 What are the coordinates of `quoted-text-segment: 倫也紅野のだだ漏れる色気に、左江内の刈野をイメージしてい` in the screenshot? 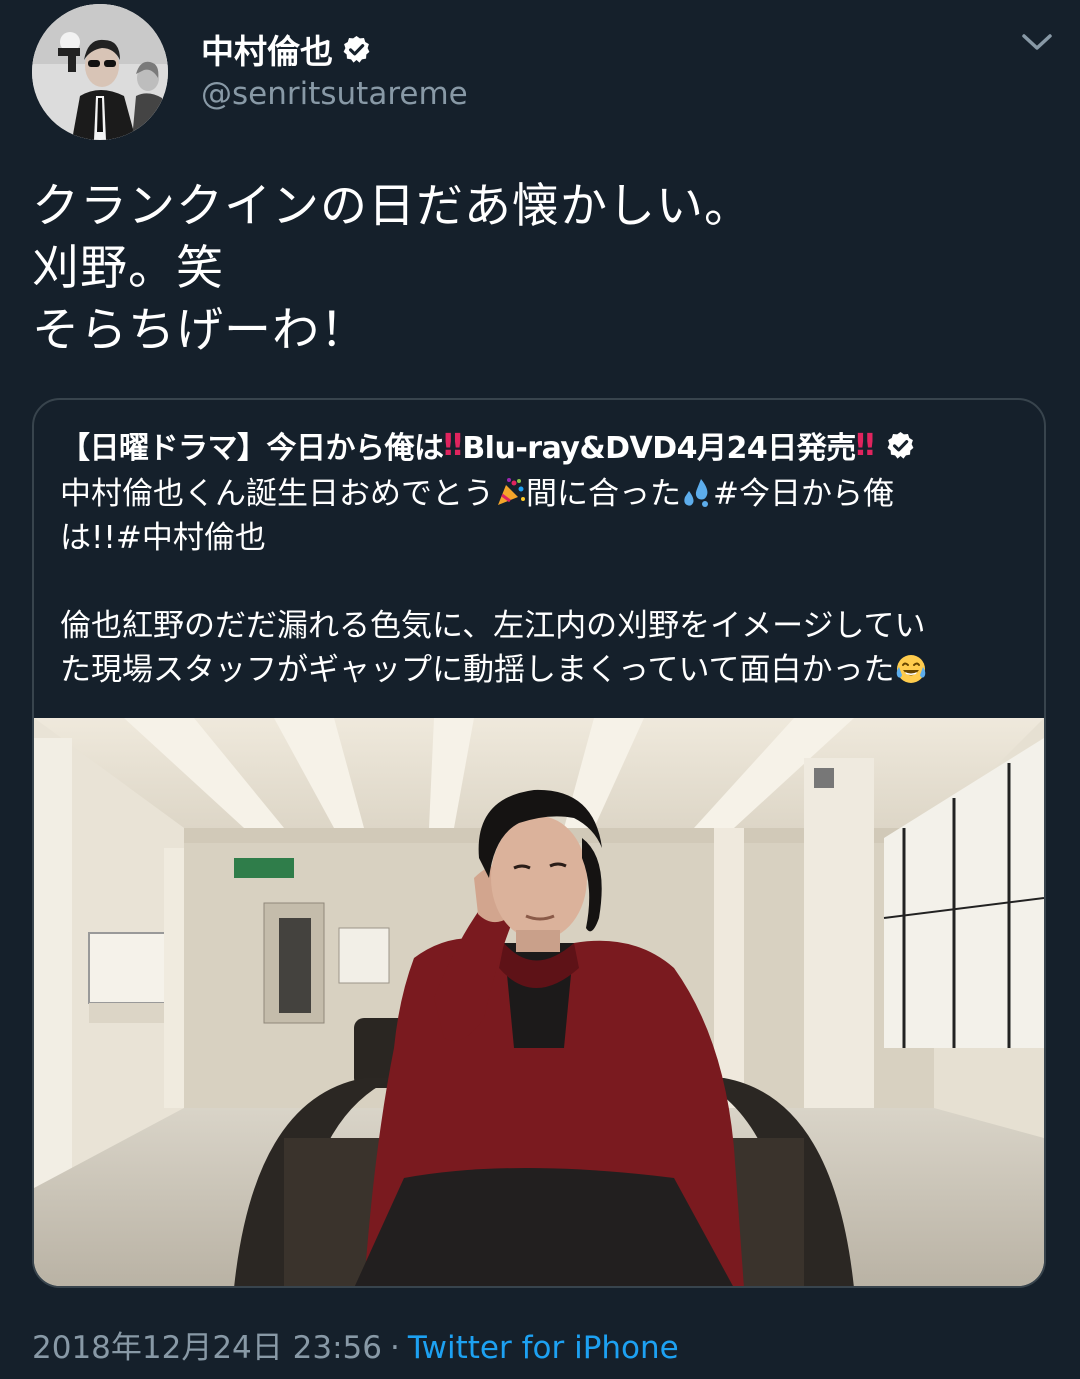 It's located at (493, 626).